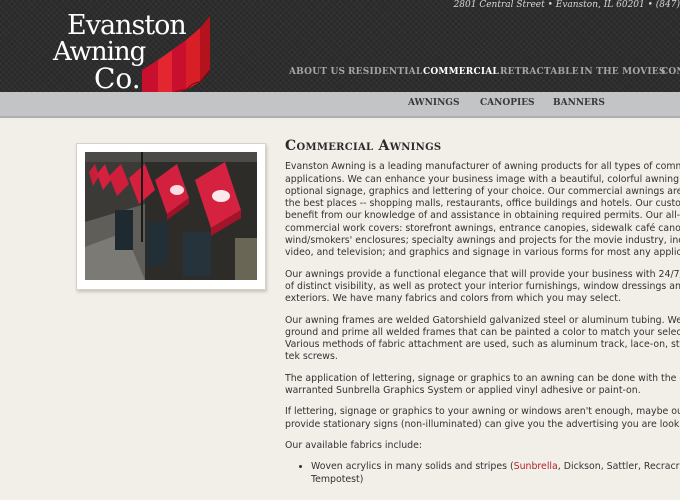  I want to click on nav-commercial: COMMERCIAL, so click(461, 72).